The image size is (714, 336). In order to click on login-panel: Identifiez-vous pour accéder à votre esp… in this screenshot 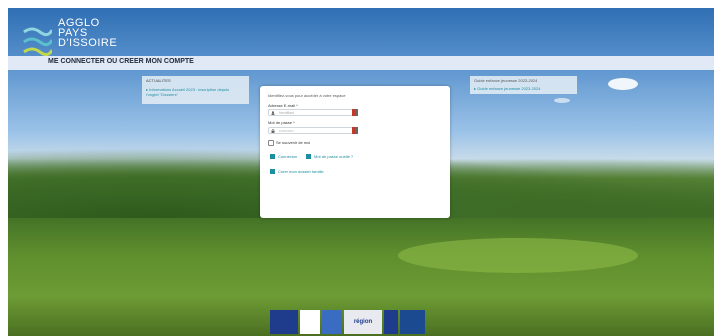, I will do `click(355, 152)`.